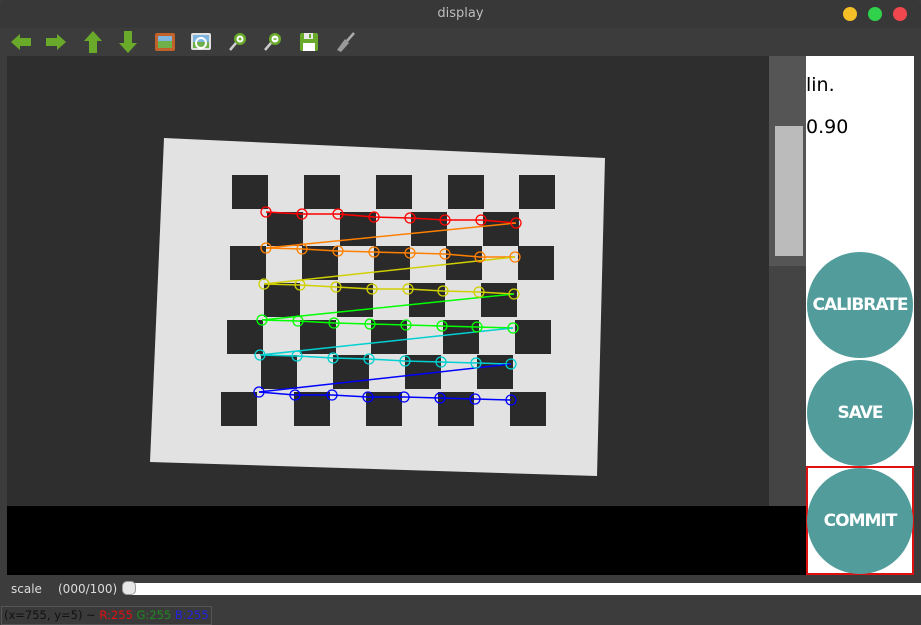  What do you see at coordinates (191, 615) in the screenshot?
I see `pixel-blue-value: B:255` at bounding box center [191, 615].